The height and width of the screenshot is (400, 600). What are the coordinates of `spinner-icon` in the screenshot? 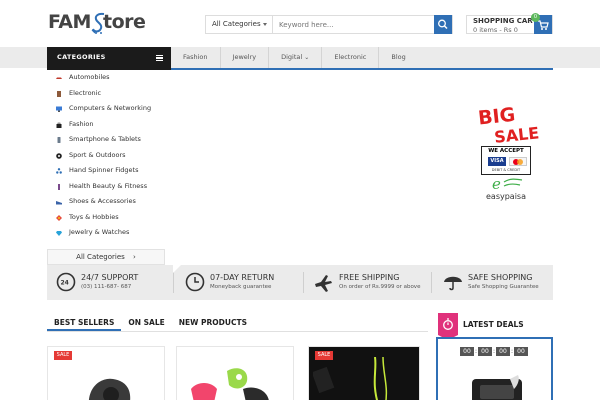 It's located at (59, 171).